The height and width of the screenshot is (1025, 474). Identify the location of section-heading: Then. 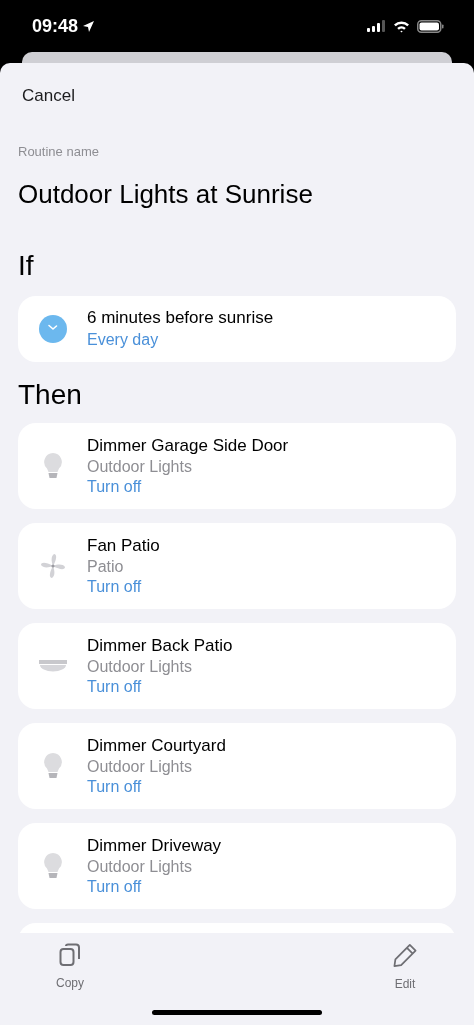
(50, 395).